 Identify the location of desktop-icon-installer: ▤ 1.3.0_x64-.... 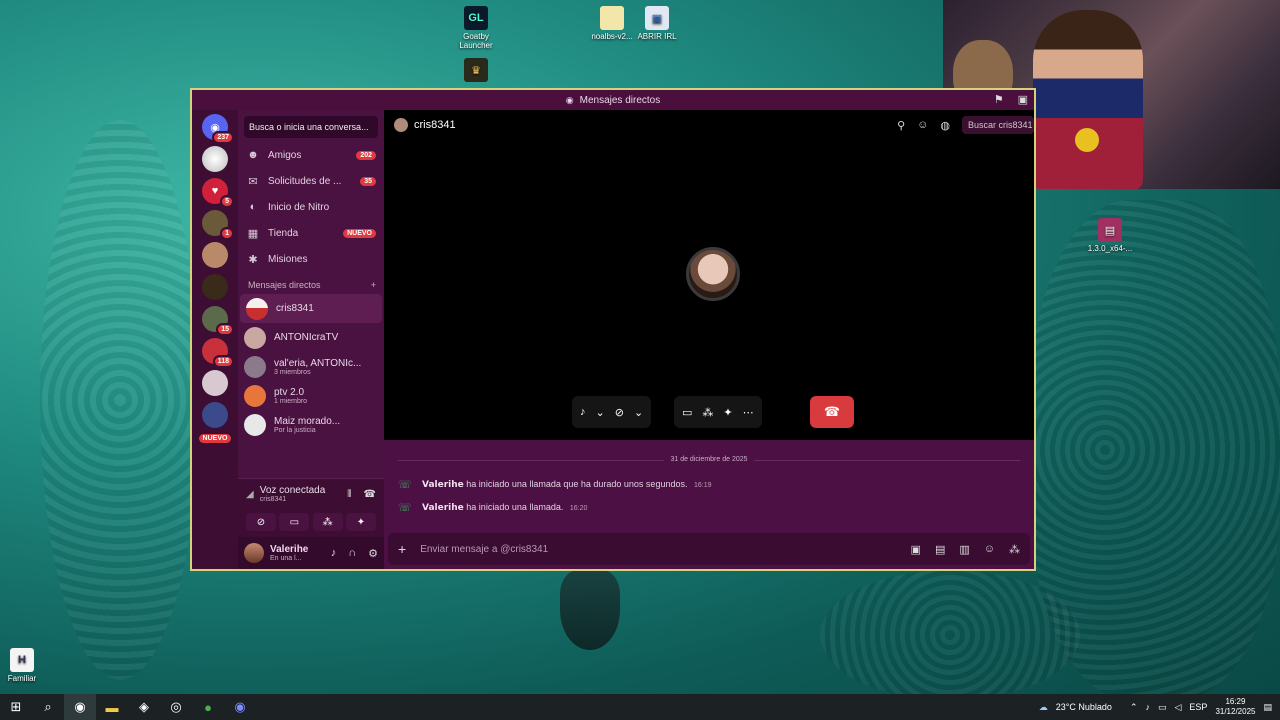
(1110, 235).